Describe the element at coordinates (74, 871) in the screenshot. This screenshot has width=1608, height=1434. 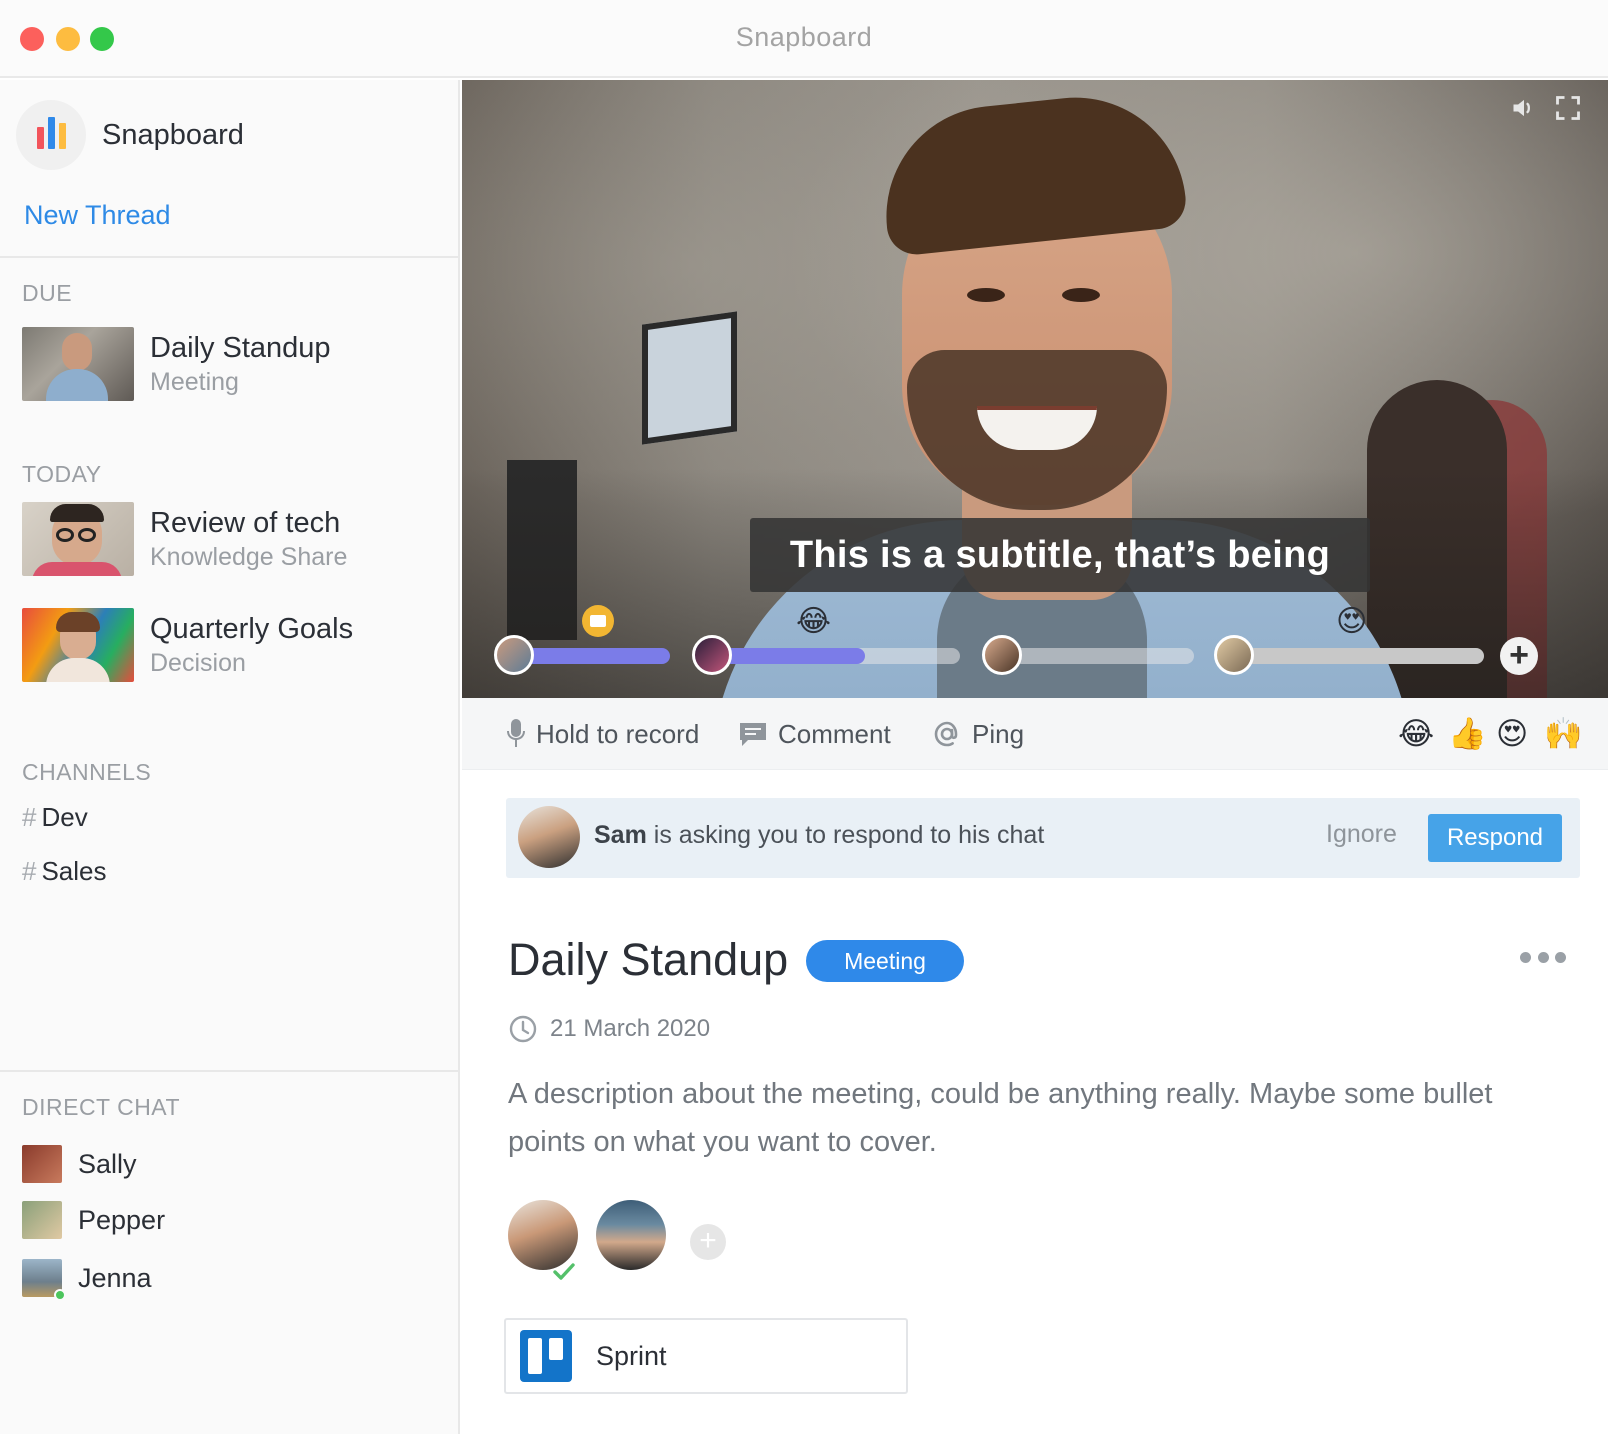
I see `channel-name: Sales` at that location.